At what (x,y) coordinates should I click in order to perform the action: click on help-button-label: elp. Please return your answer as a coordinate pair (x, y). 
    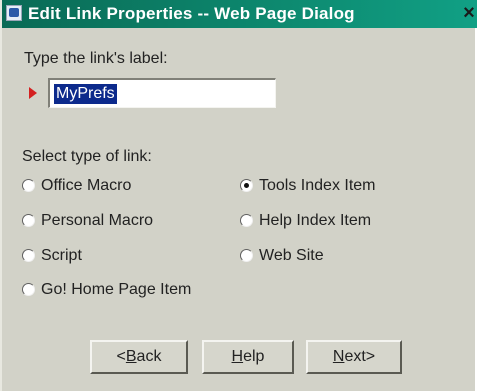
    Looking at the image, I should click on (254, 356).